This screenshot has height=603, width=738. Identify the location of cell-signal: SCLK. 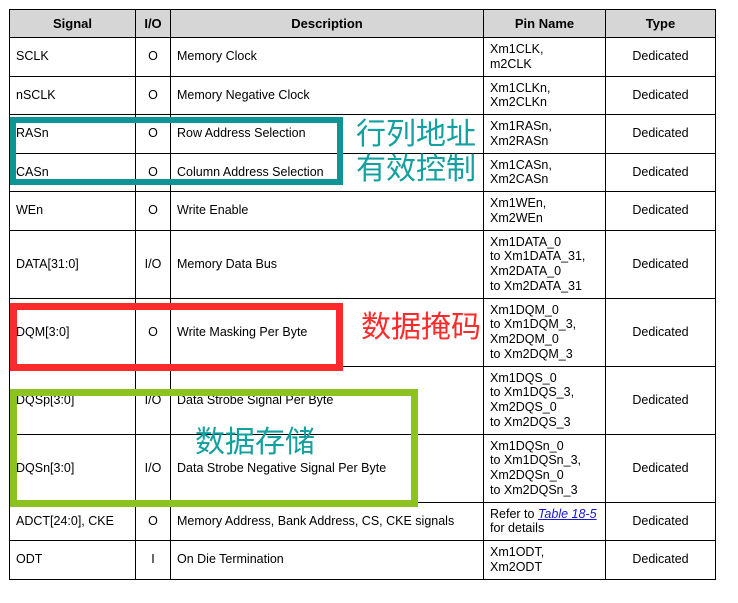
(72, 57).